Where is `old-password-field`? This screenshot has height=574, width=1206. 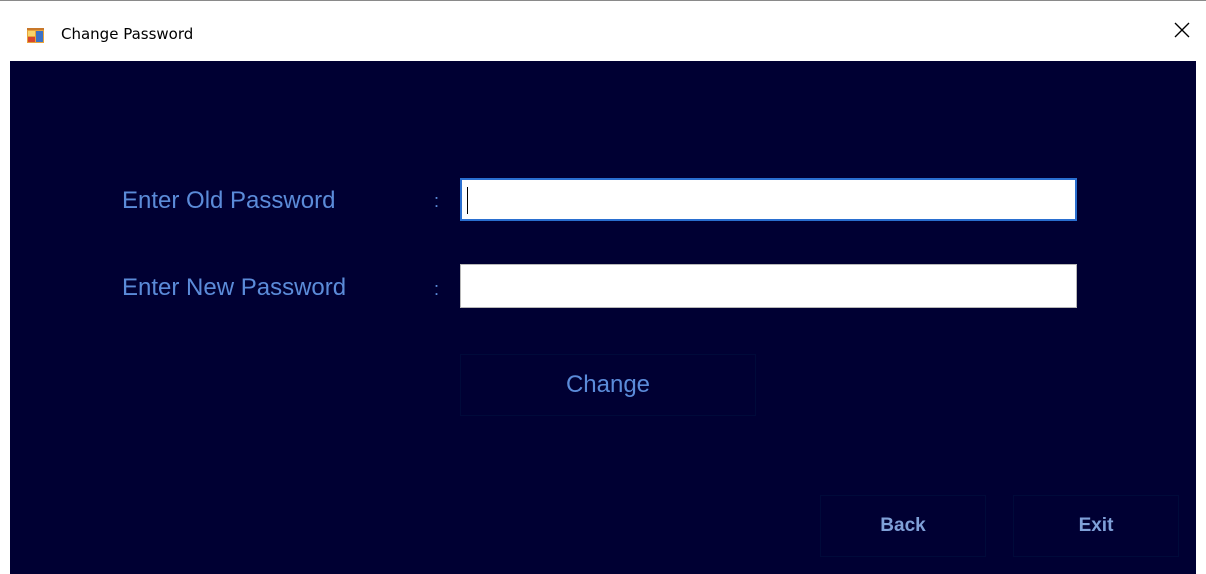
old-password-field is located at coordinates (768, 199).